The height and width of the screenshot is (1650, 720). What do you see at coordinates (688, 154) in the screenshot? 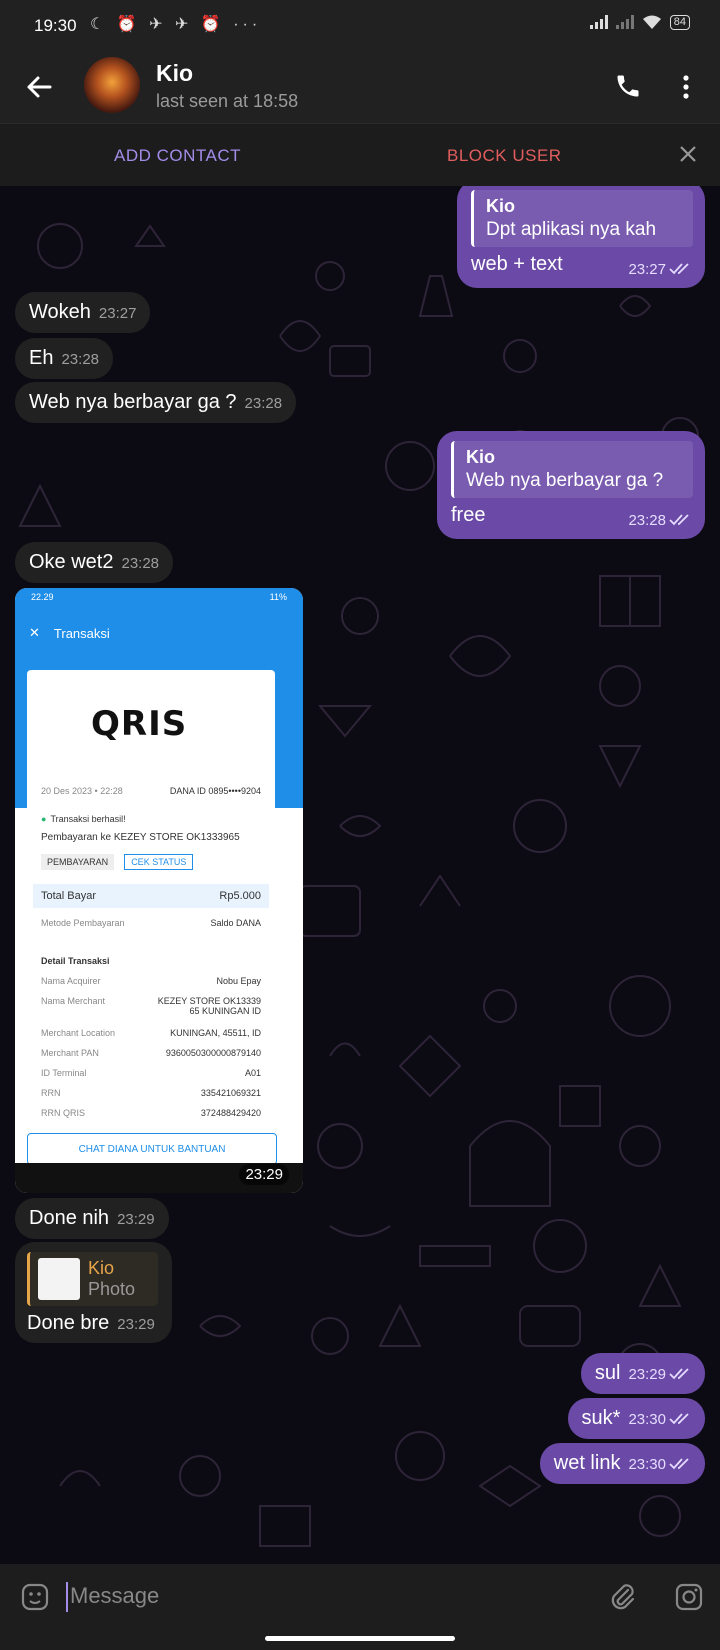
I see `close-icon` at bounding box center [688, 154].